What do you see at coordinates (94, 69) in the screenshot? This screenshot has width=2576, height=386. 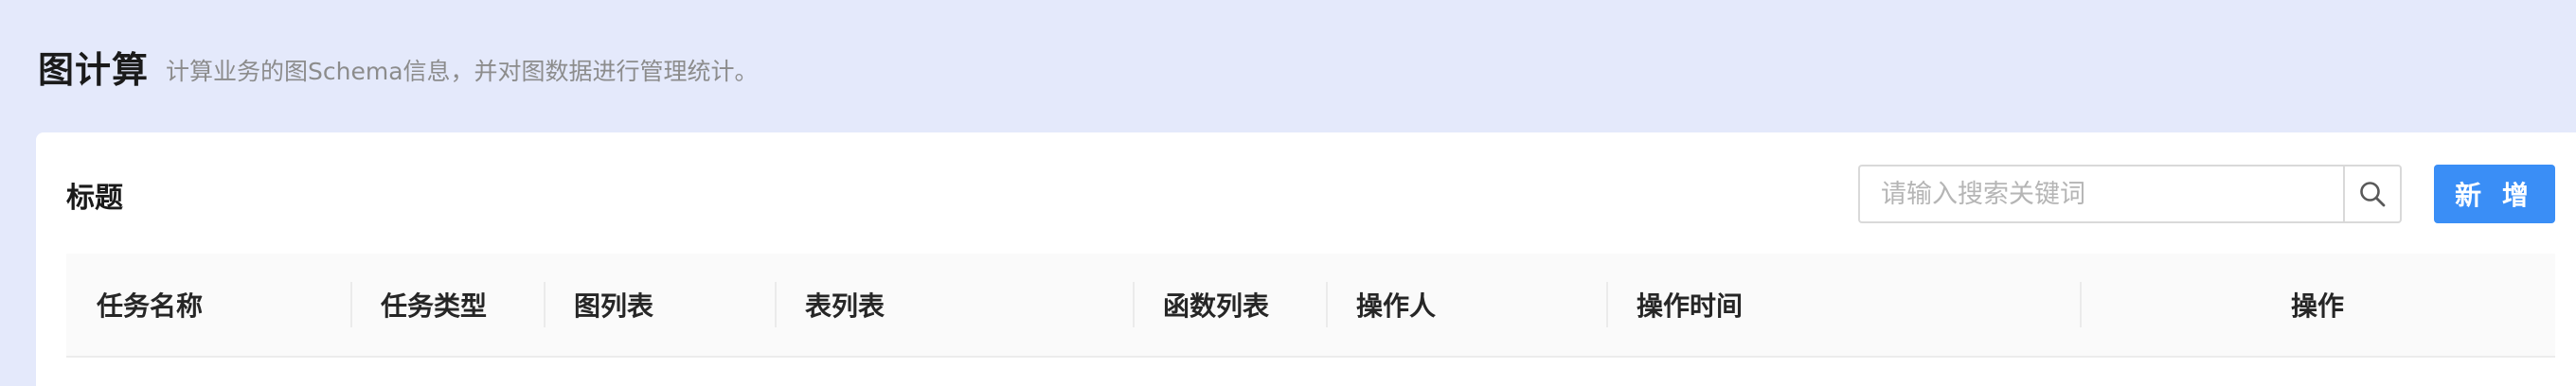 I see `page-title: 图计算` at bounding box center [94, 69].